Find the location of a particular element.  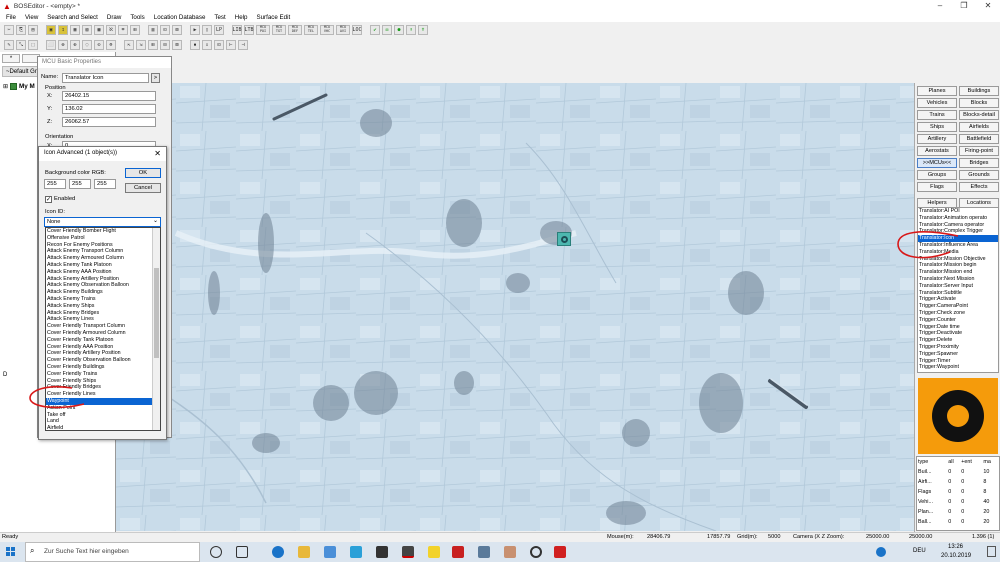

position-z-field: 26062.57 is located at coordinates (109, 122).